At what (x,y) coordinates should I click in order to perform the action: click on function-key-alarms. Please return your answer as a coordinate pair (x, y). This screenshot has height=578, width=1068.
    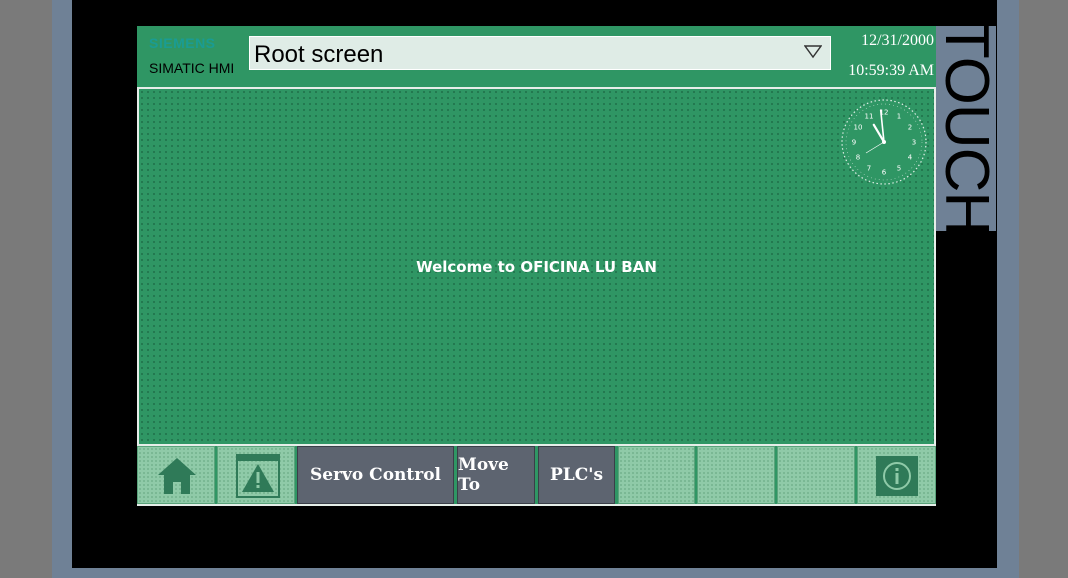
    Looking at the image, I should click on (256, 475).